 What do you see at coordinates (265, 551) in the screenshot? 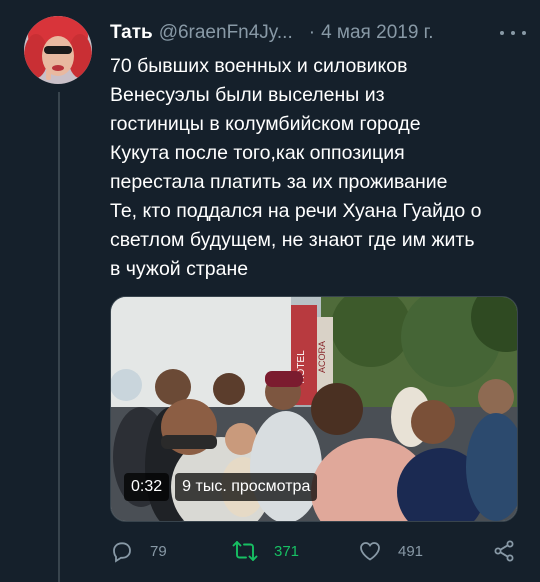
I see `retweet-button: 371` at bounding box center [265, 551].